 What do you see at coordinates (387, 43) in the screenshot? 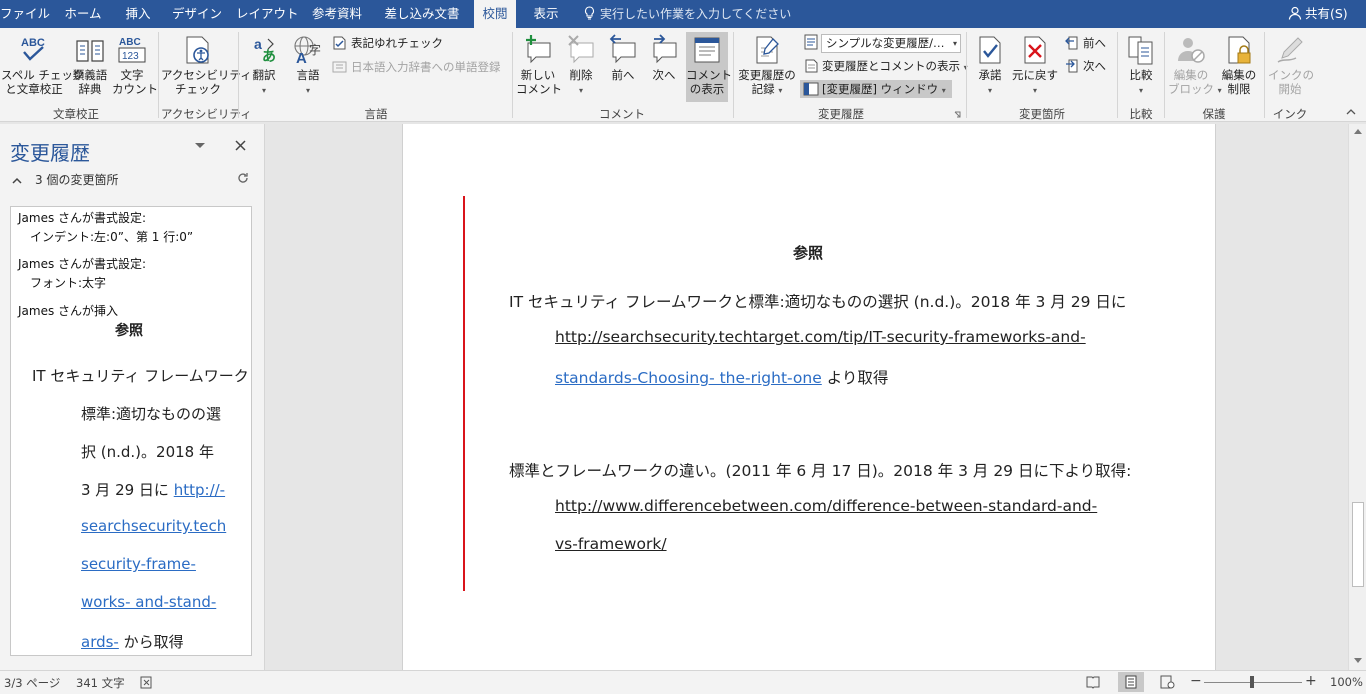
I see `consistency-check-button: 表記ゆれチェック` at bounding box center [387, 43].